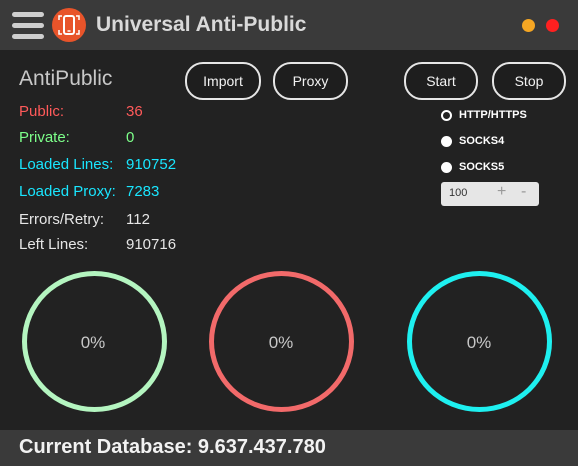 This screenshot has width=578, height=466. I want to click on minimize-button, so click(528, 25).